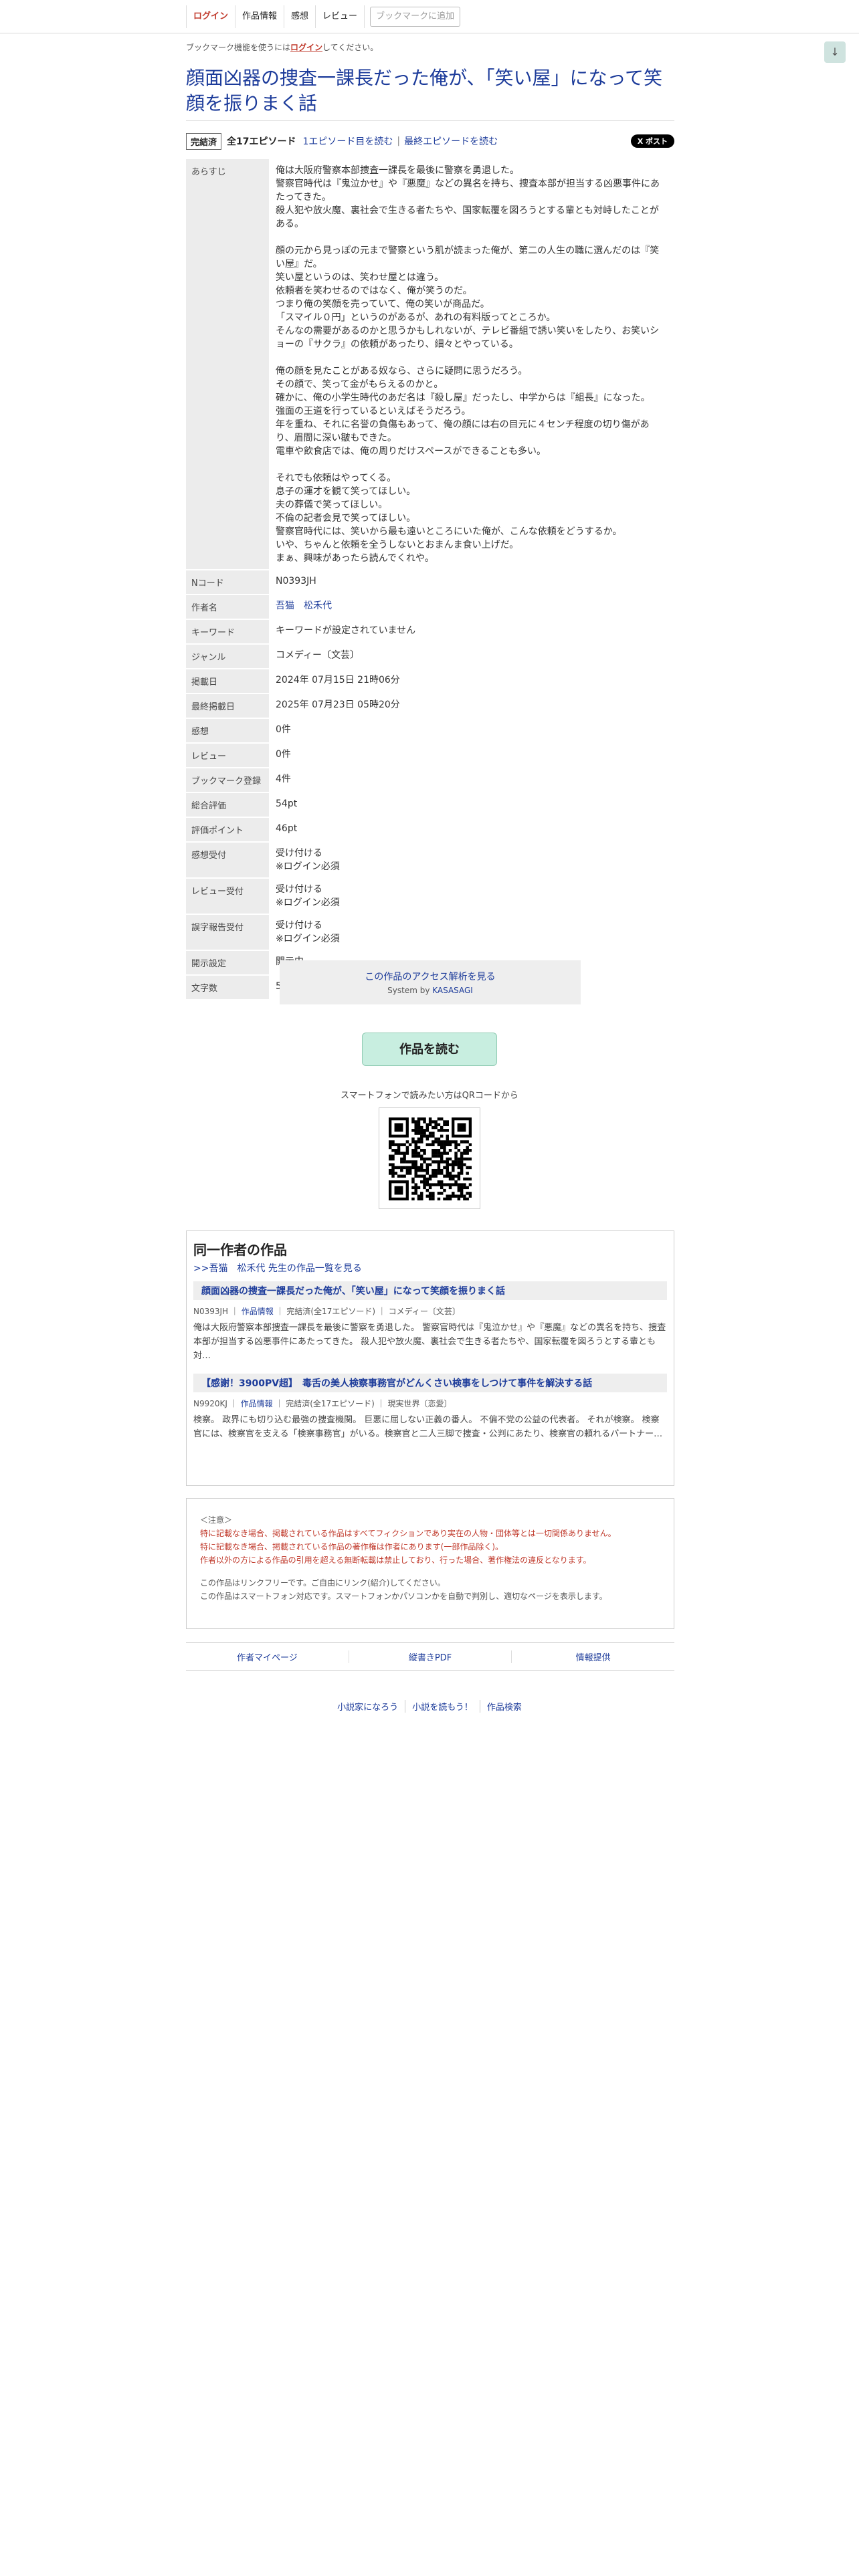 This screenshot has height=2576, width=859. I want to click on top-nav: ログイン 作品情報 感想 レビュー ブックマークに追加, so click(323, 16).